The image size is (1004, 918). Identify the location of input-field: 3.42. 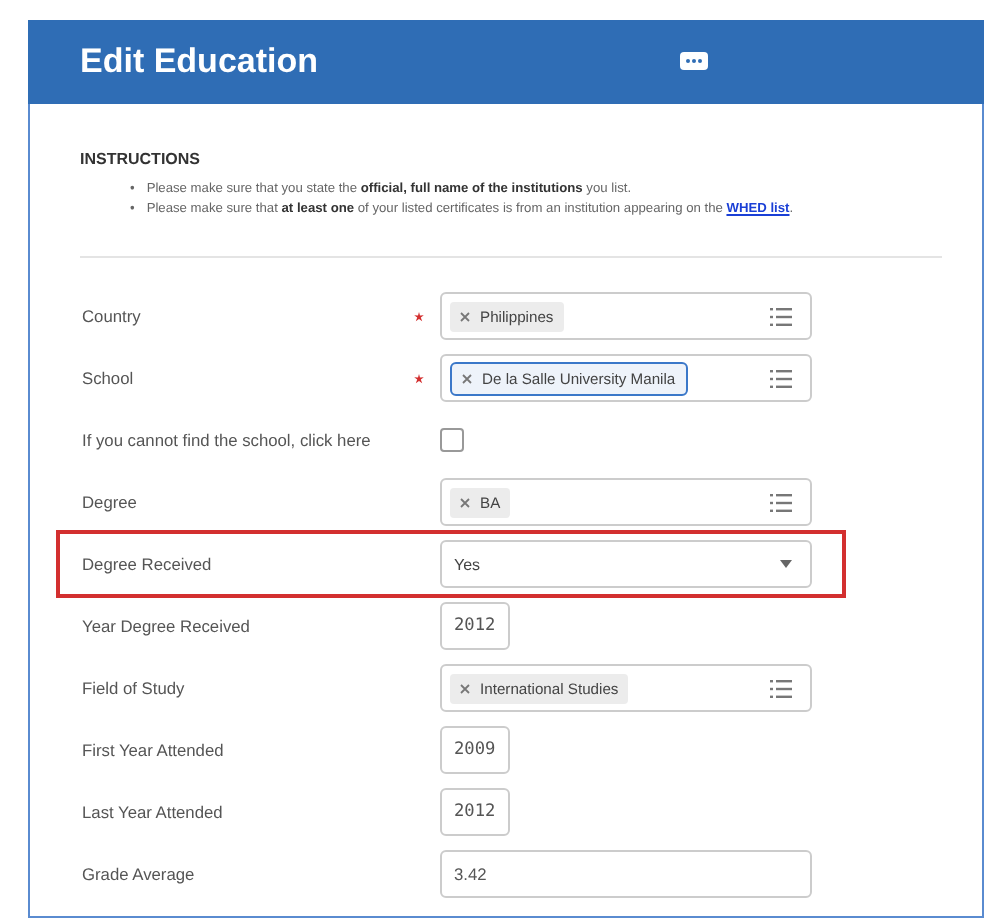
(626, 874).